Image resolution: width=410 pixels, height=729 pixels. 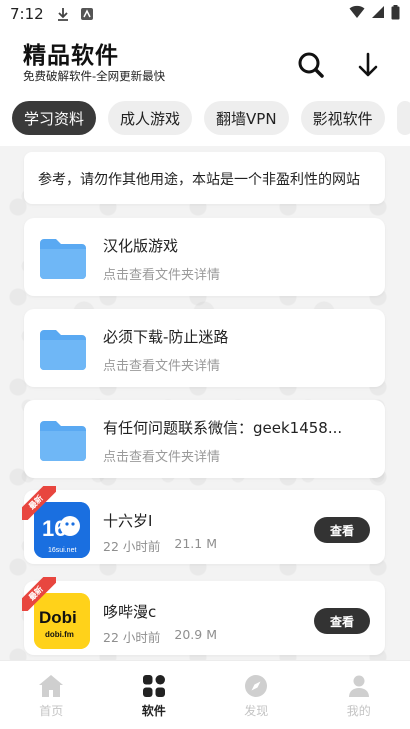 I want to click on folder-card: 有任何问题联系微信：geek1458... 点击查看文件夹详情, so click(x=204, y=439).